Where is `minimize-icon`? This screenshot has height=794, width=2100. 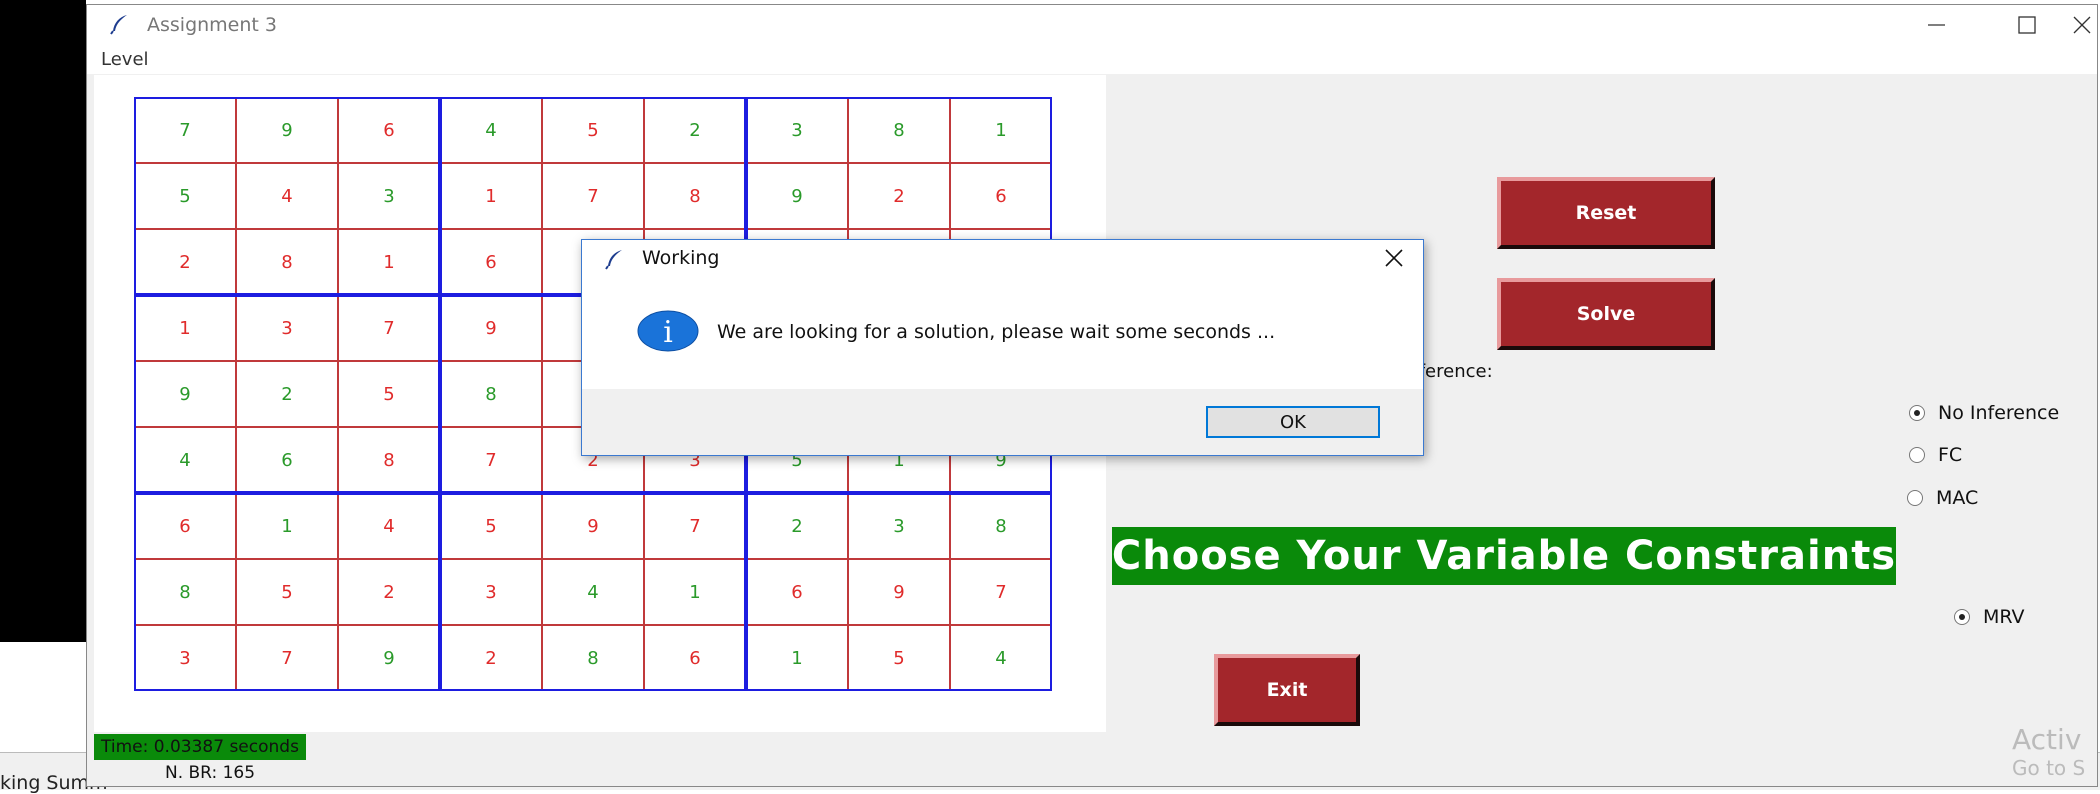 minimize-icon is located at coordinates (1936, 25).